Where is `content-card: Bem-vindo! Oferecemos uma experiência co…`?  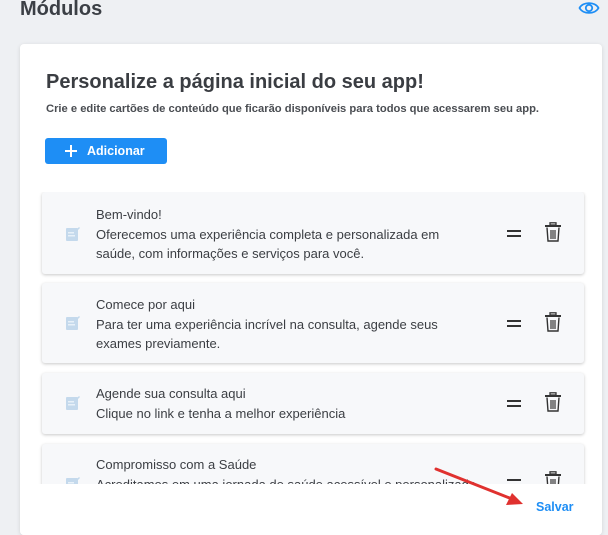 content-card: Bem-vindo! Oferecemos uma experiência co… is located at coordinates (313, 233).